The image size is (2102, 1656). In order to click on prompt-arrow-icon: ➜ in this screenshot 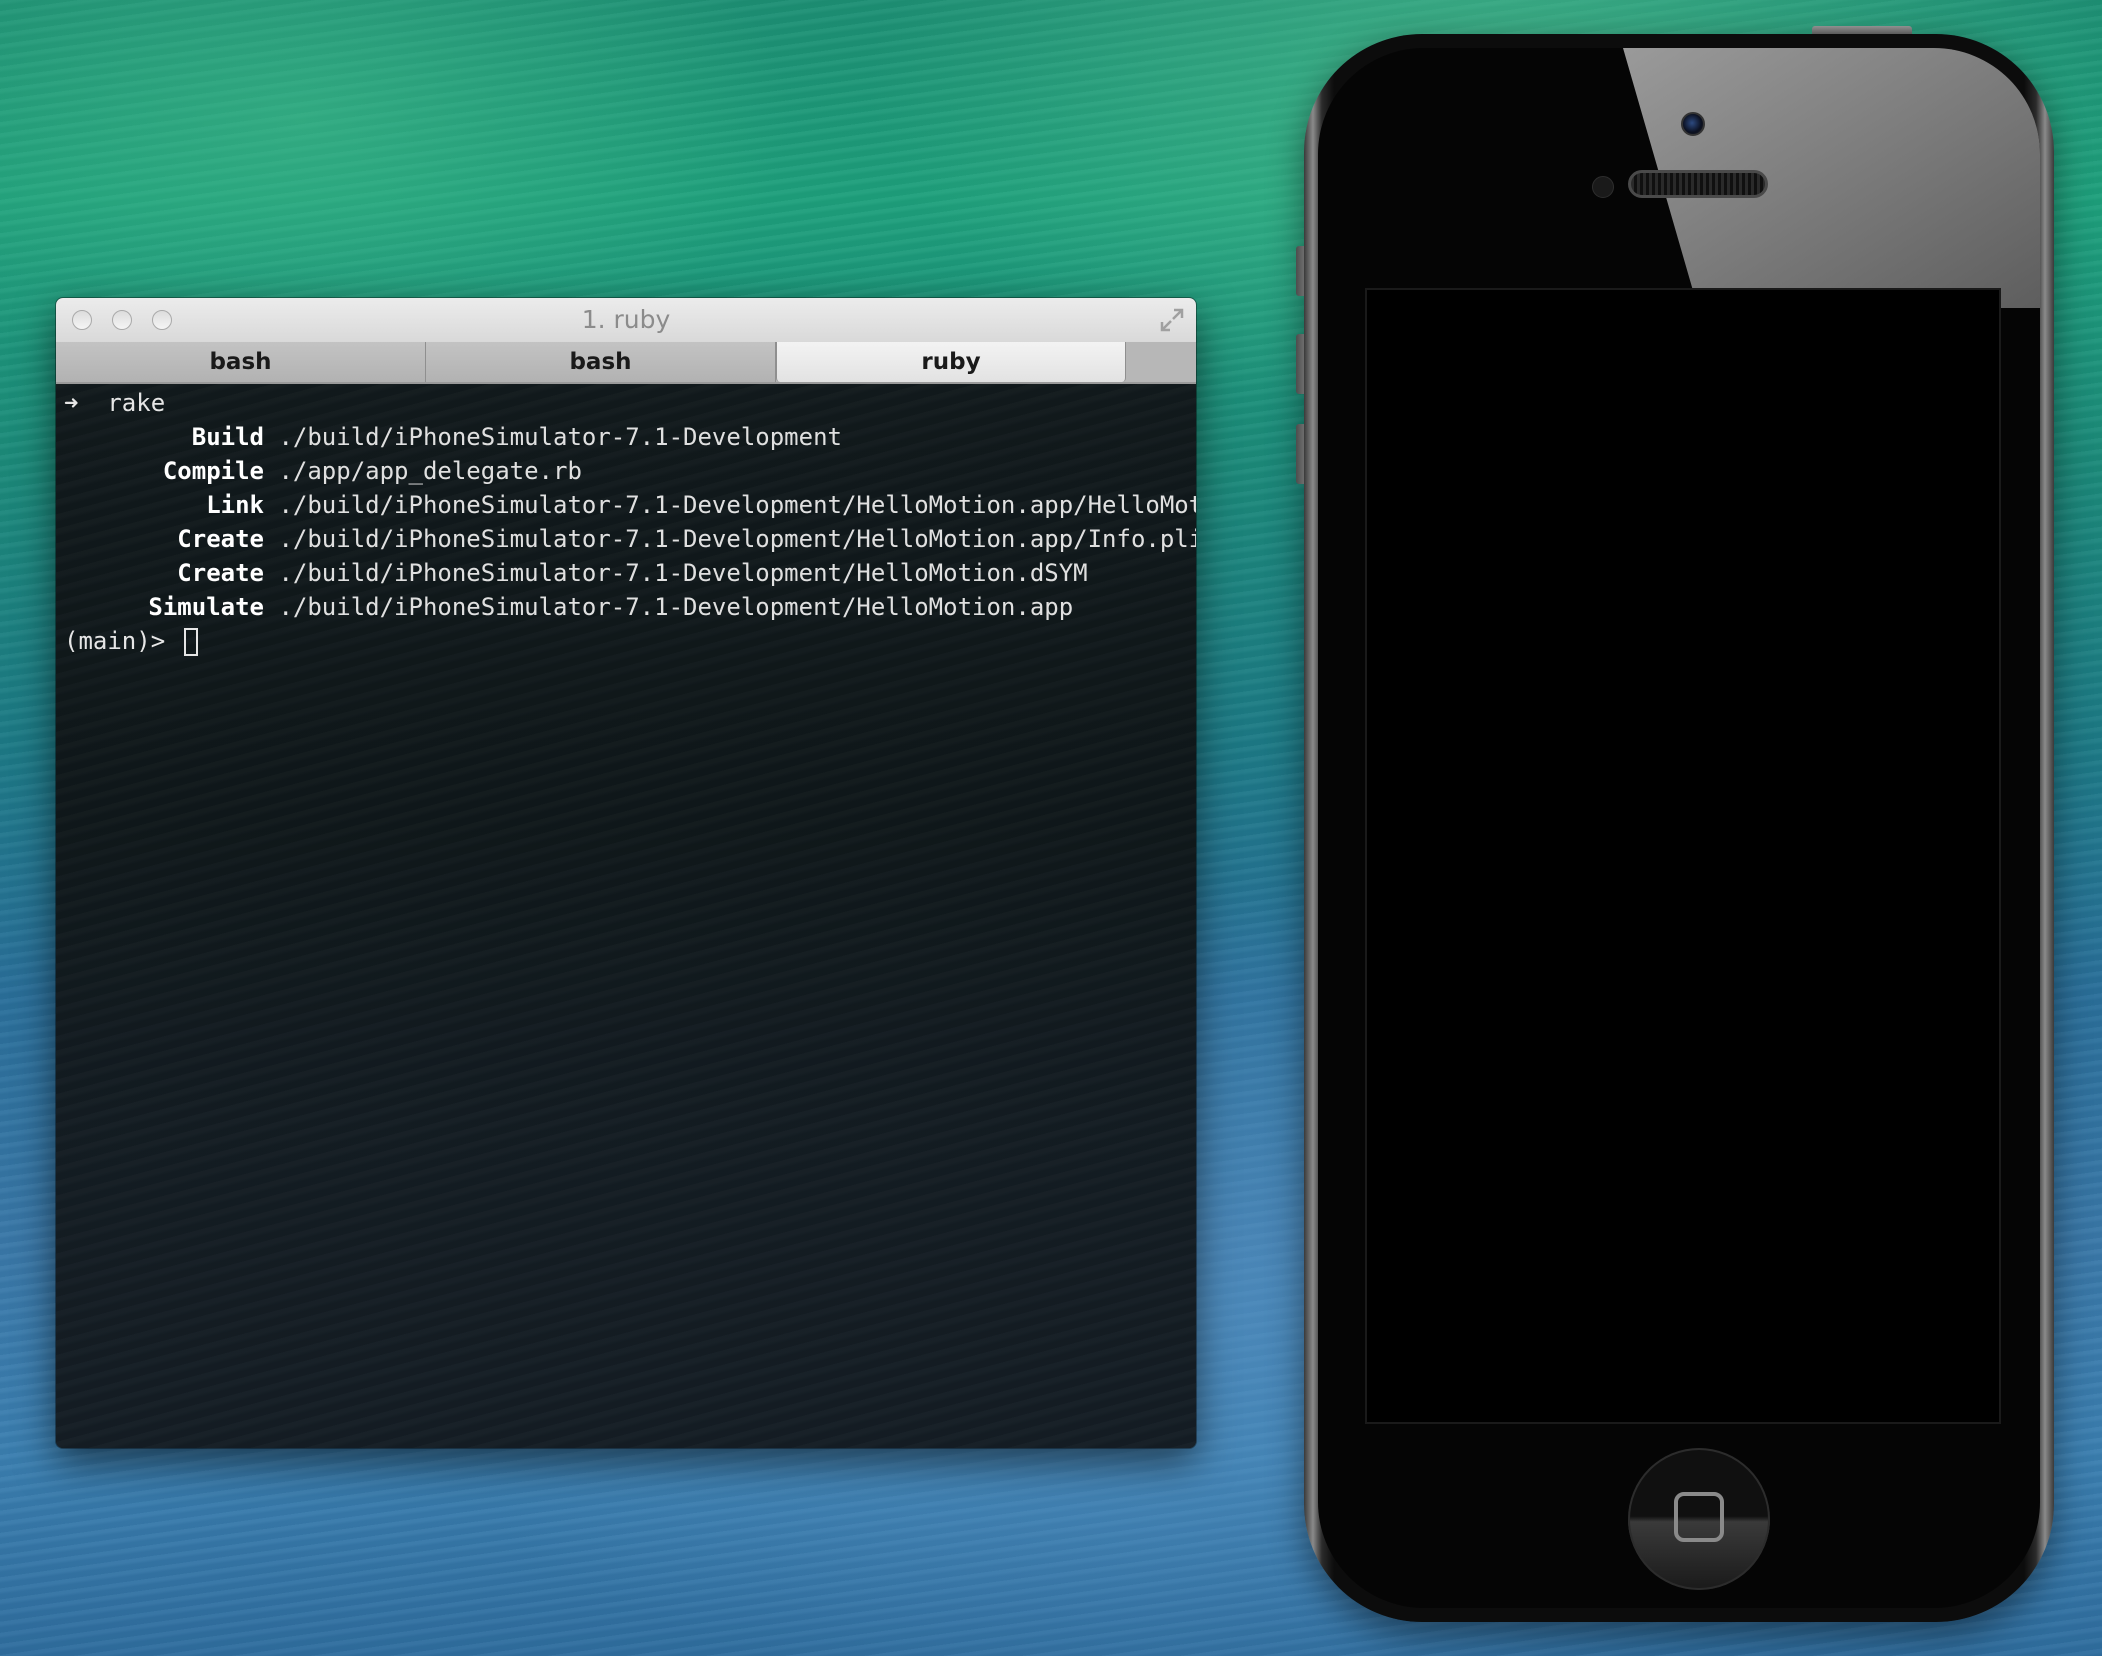, I will do `click(71, 403)`.